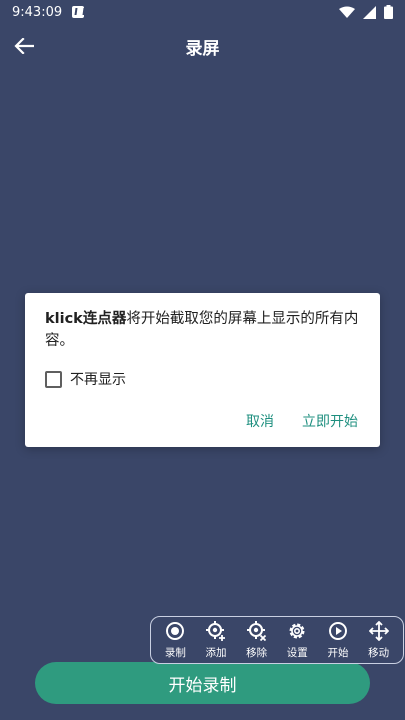 The width and height of the screenshot is (405, 720). Describe the element at coordinates (204, 330) in the screenshot. I see `dialog-message: klick连点器将开始截取您的屏幕上显示的所有内容。` at that location.